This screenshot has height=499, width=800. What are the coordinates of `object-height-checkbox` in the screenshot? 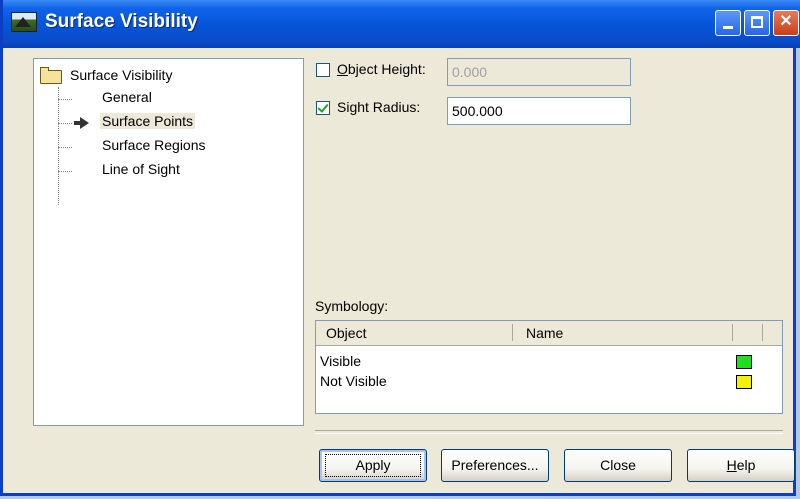 It's located at (323, 70).